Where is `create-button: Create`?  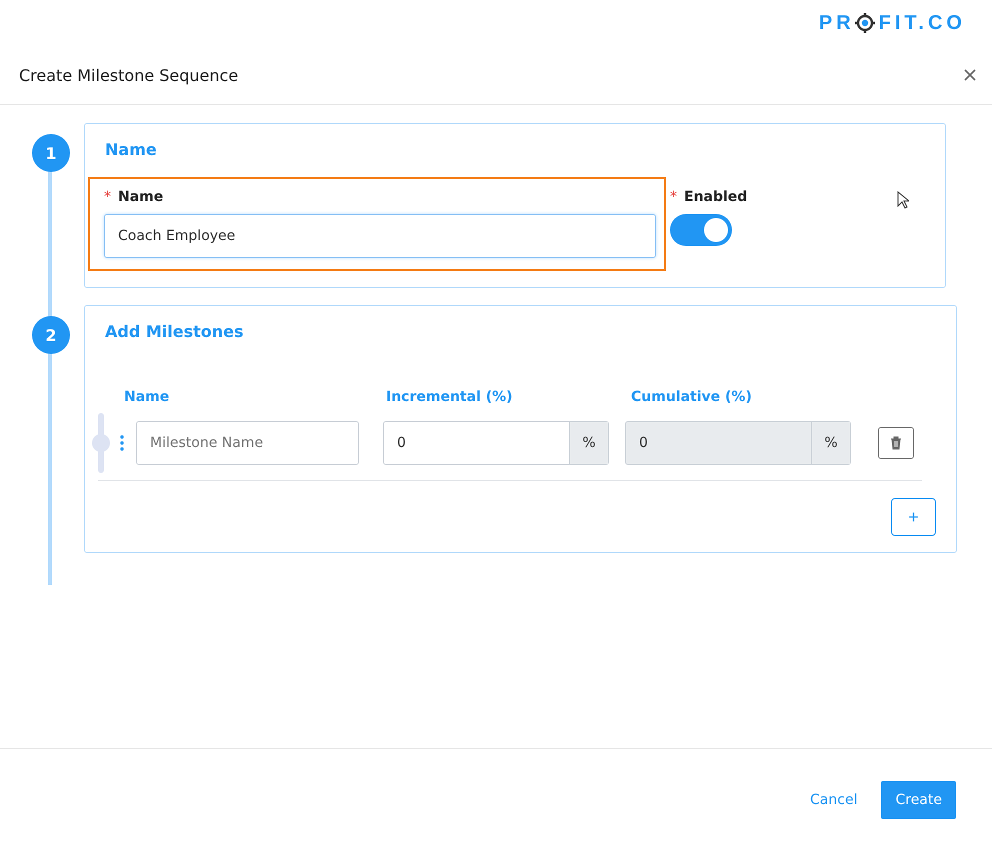 create-button: Create is located at coordinates (918, 799).